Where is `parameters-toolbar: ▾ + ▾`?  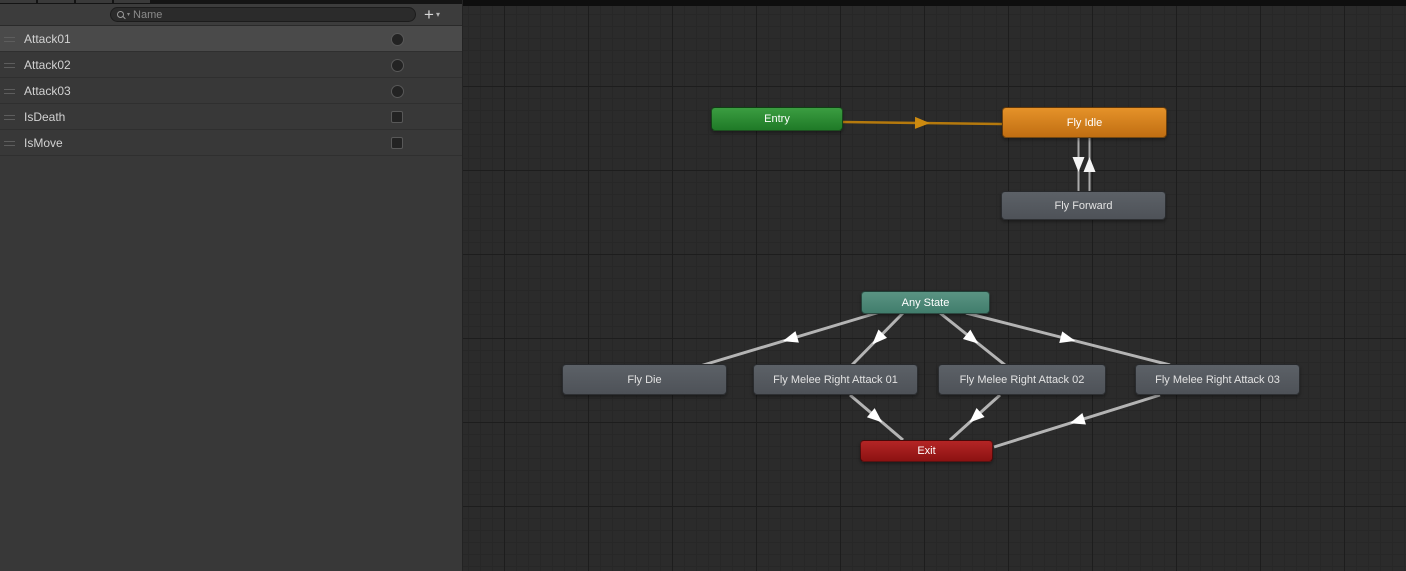 parameters-toolbar: ▾ + ▾ is located at coordinates (231, 15).